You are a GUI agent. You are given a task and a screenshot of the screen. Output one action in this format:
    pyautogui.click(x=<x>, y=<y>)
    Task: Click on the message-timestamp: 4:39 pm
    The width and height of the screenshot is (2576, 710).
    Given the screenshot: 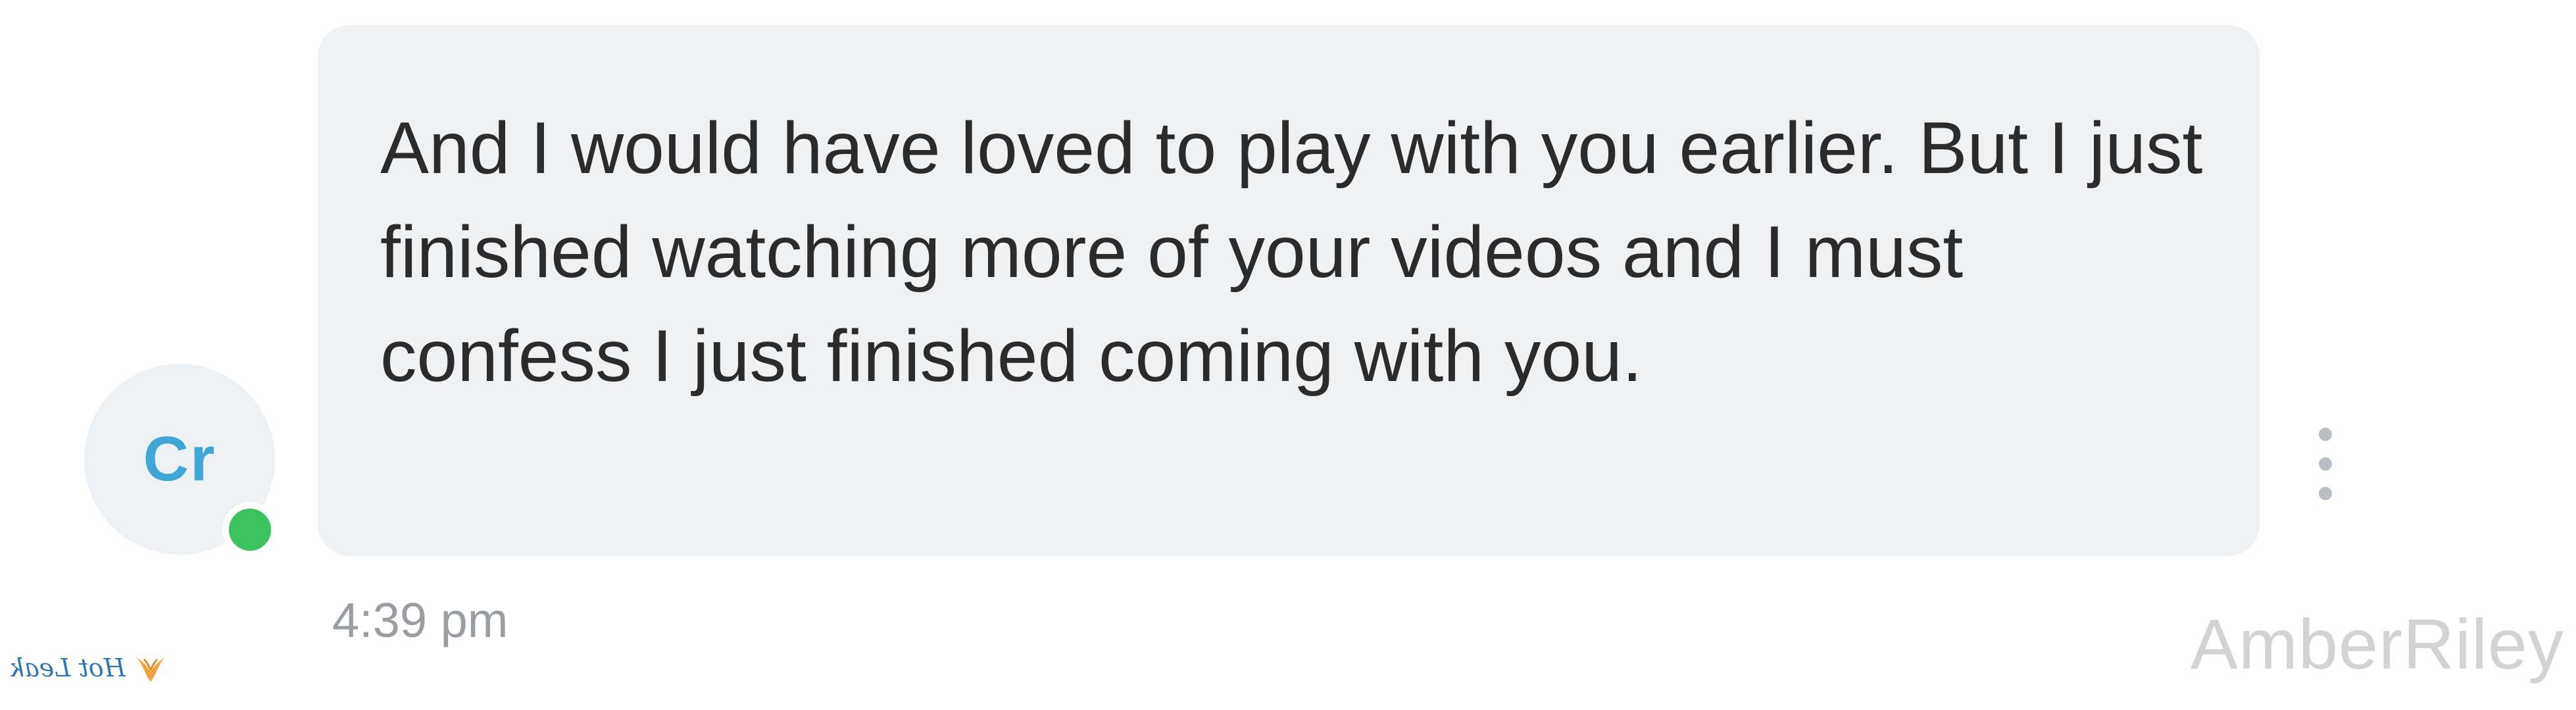 What is the action you would take?
    pyautogui.click(x=420, y=620)
    